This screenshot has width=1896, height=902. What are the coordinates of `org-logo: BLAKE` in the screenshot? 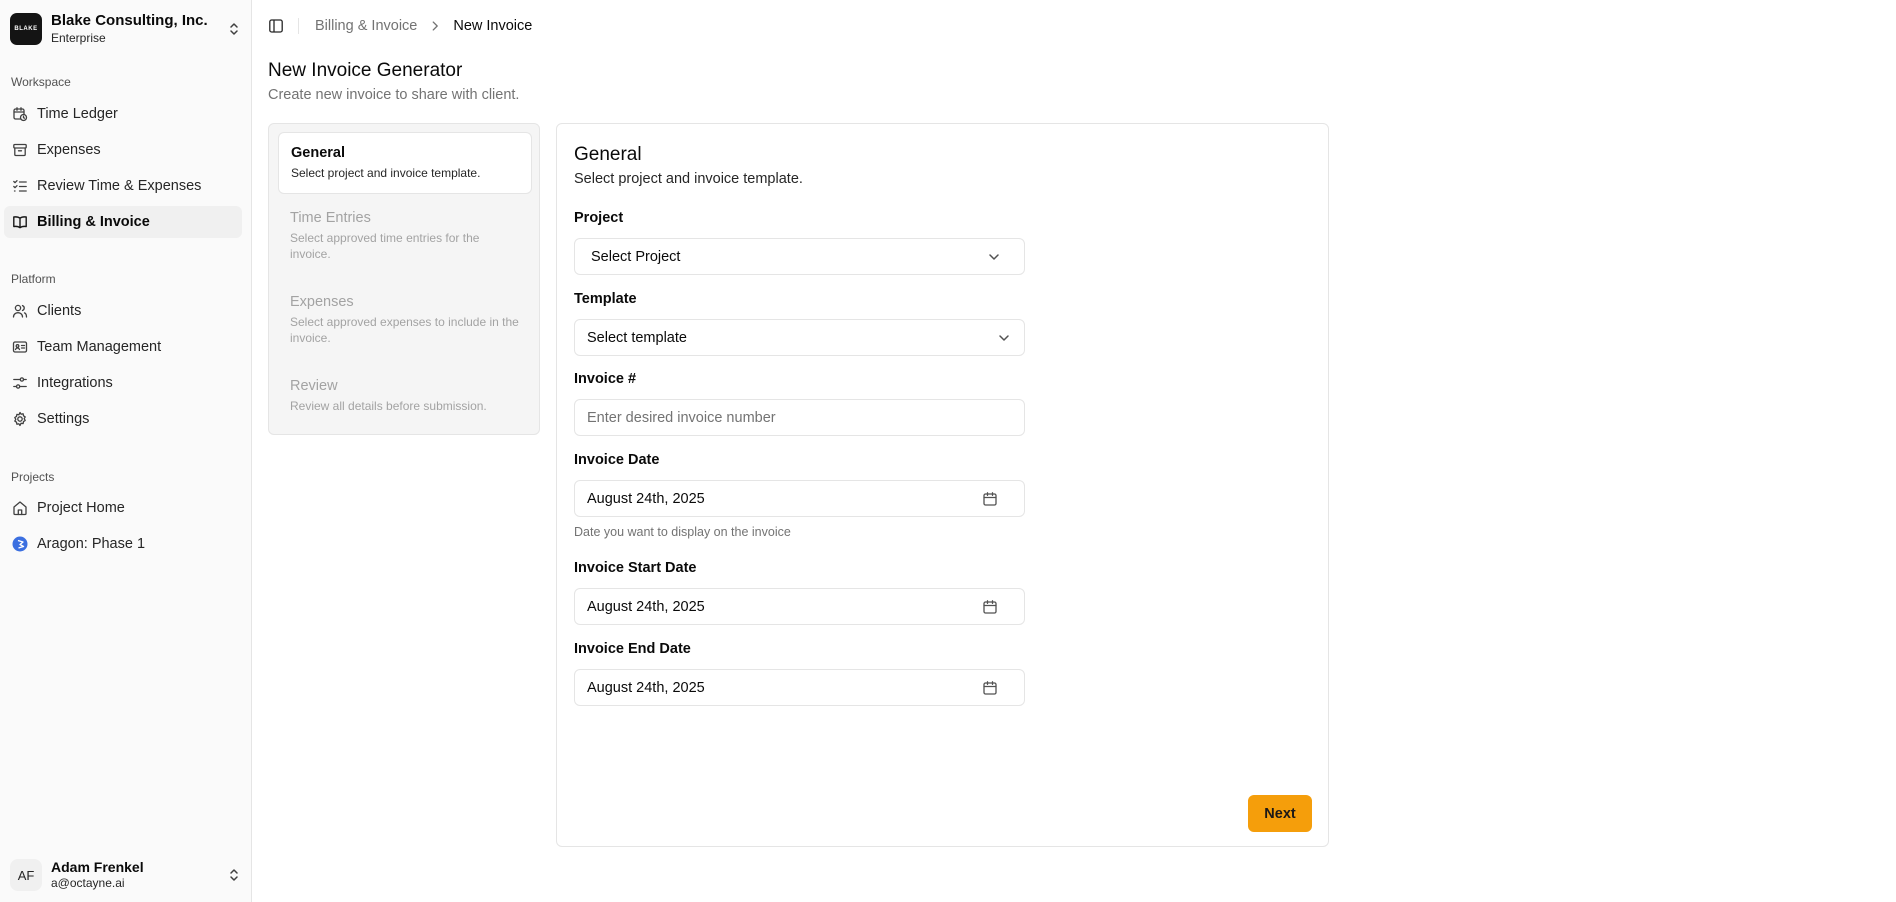 It's located at (26, 29).